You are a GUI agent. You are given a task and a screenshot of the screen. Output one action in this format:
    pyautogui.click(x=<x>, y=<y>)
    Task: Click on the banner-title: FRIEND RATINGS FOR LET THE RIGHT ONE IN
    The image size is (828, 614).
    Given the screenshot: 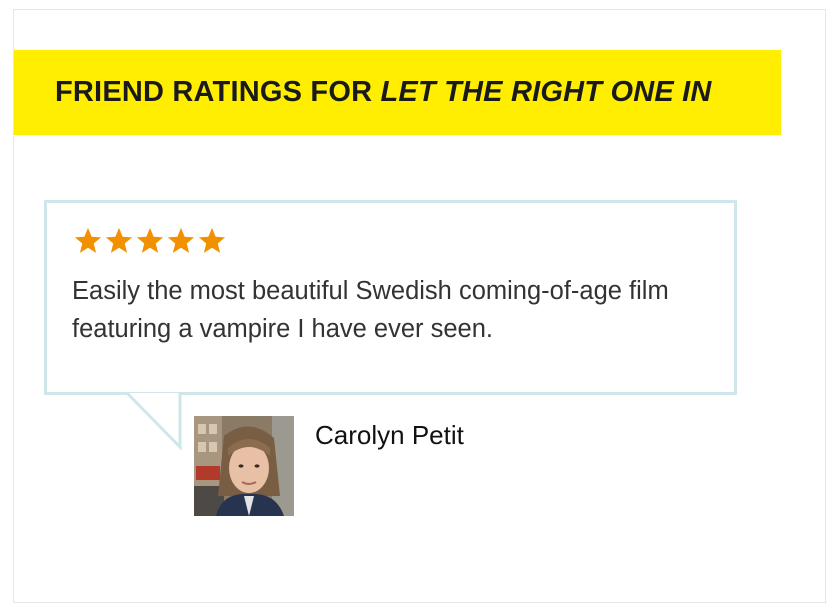 What is the action you would take?
    pyautogui.click(x=383, y=92)
    